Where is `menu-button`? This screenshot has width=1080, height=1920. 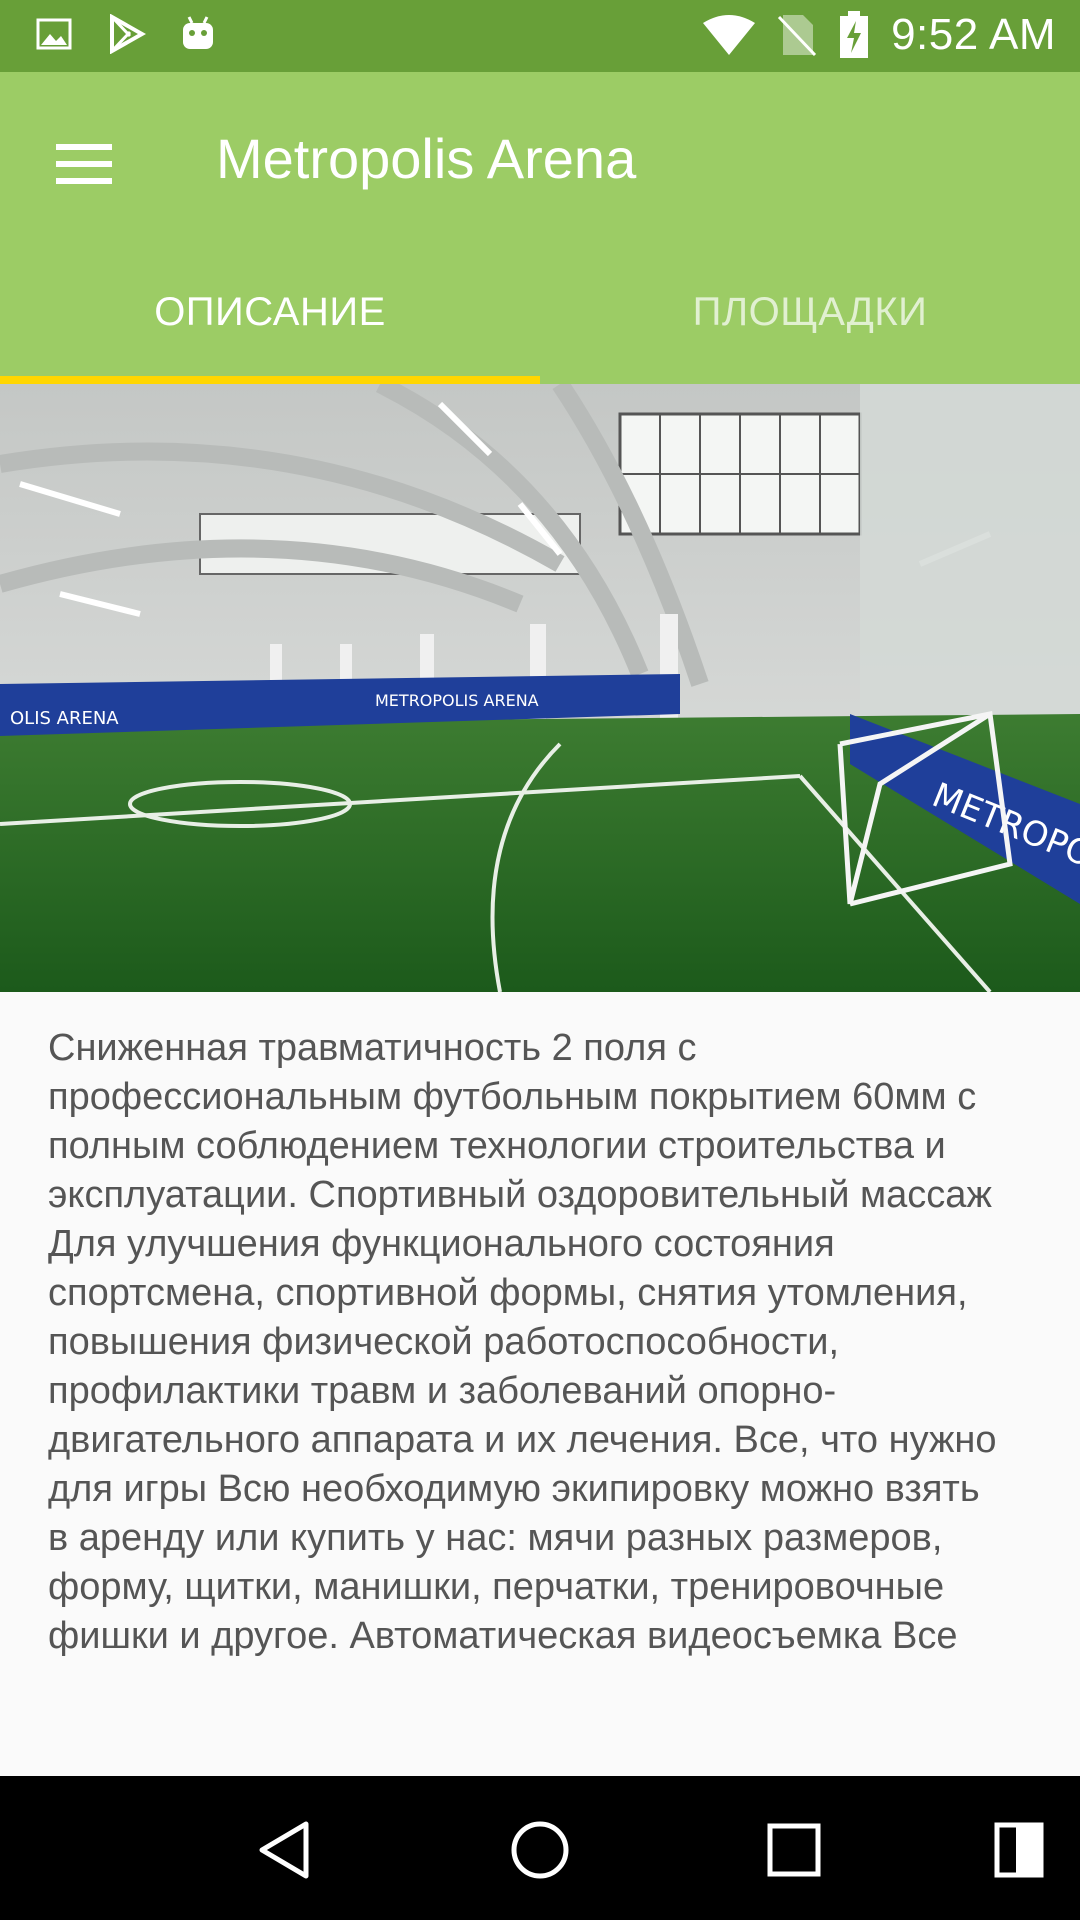
menu-button is located at coordinates (84, 164).